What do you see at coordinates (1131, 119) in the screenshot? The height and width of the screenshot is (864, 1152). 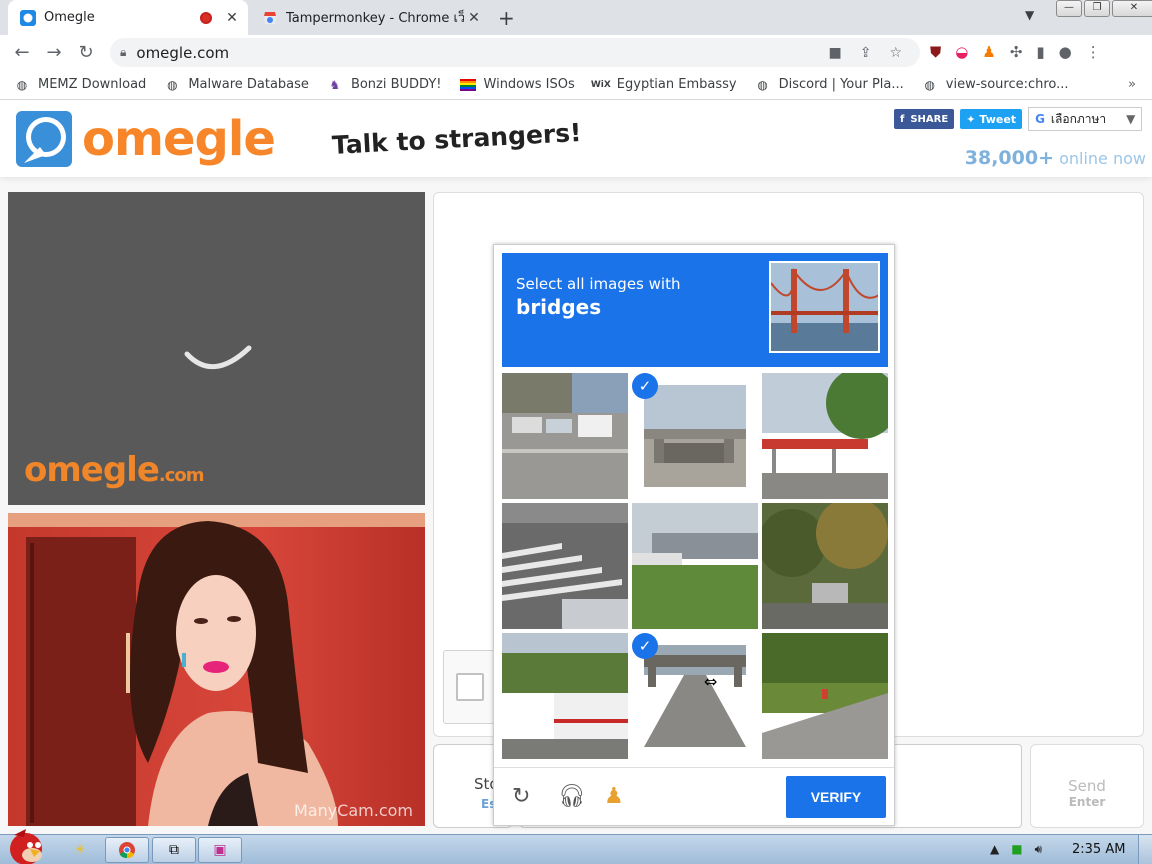 I see `dropdown-arrow-icon: ▼` at bounding box center [1131, 119].